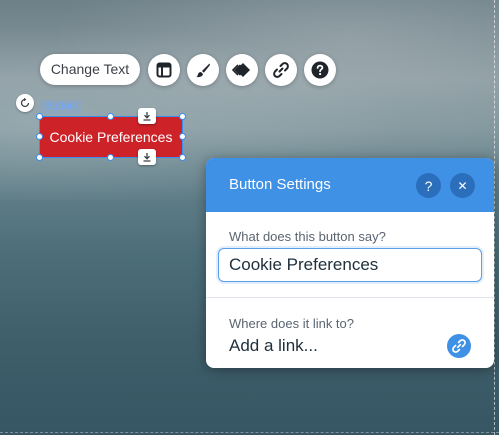 Image resolution: width=499 pixels, height=435 pixels. Describe the element at coordinates (350, 185) in the screenshot. I see `panel-header: Button Settings ? ✕` at that location.